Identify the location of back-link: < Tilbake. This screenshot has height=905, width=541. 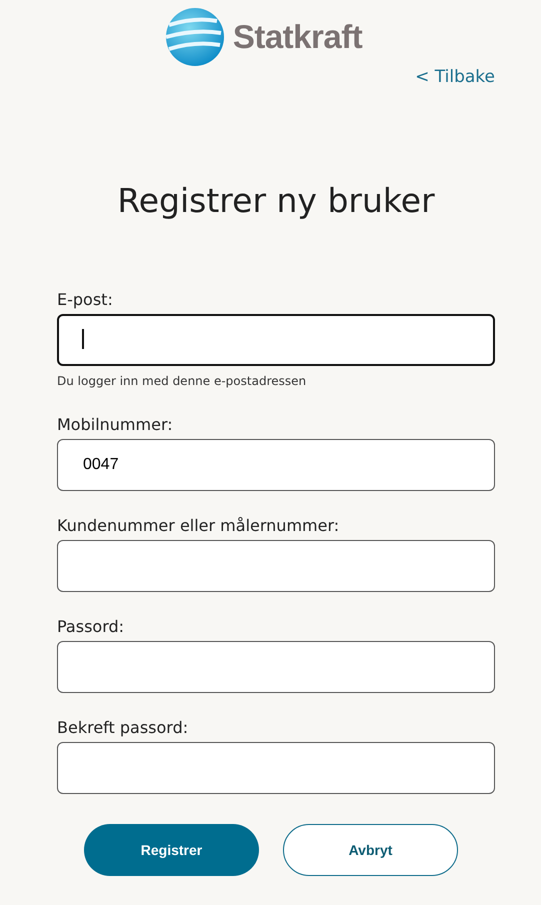
(455, 77).